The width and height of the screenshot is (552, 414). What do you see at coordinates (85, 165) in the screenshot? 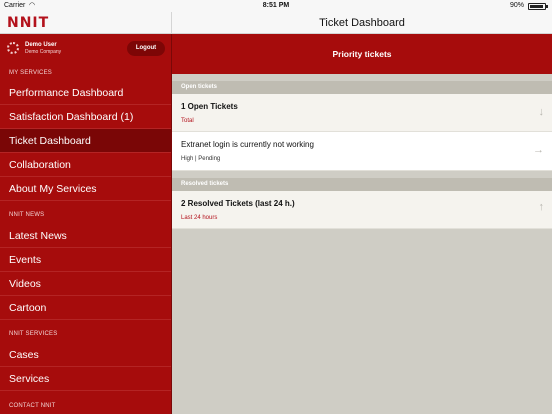
I see `sidebar-item-collaboration: Collaboration` at bounding box center [85, 165].